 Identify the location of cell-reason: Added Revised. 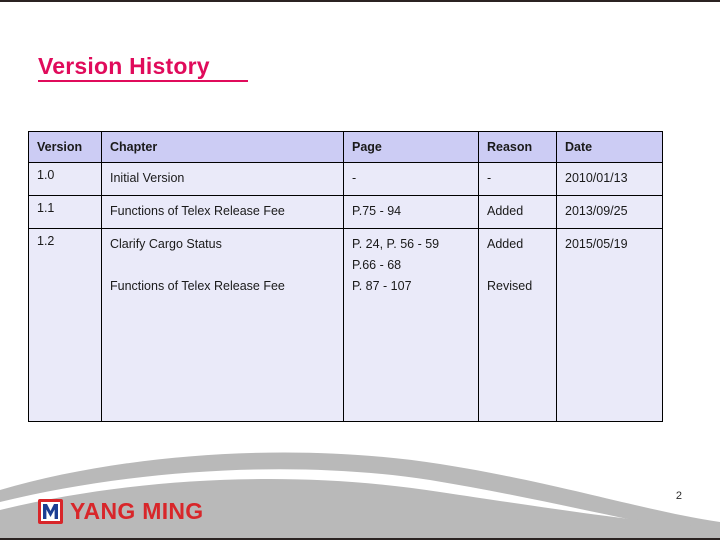
(517, 325).